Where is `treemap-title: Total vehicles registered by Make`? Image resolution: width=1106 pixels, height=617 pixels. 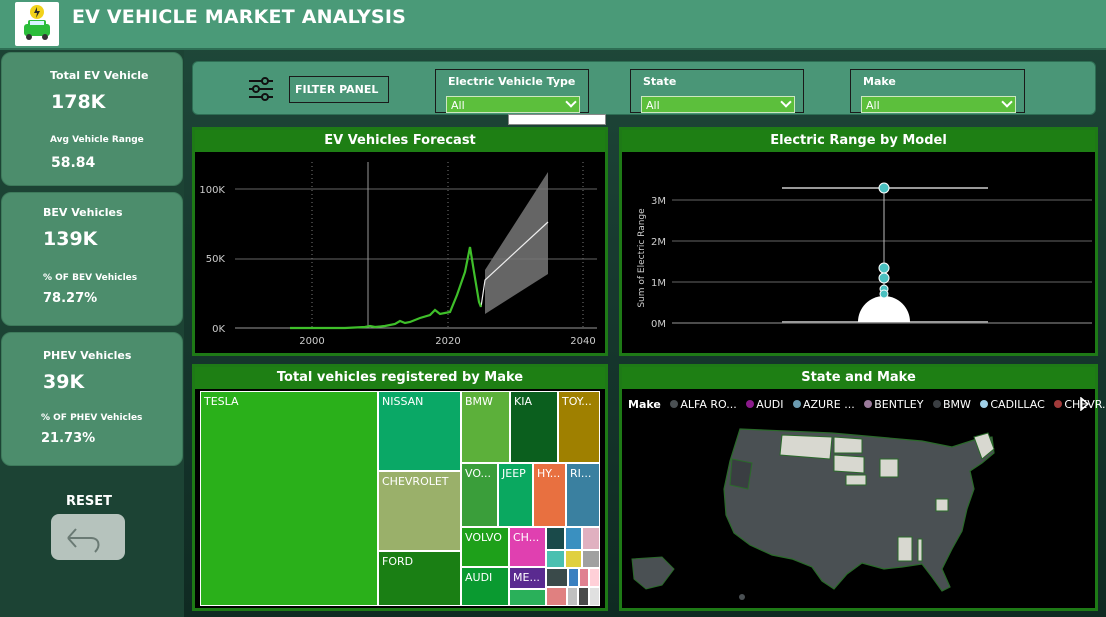
treemap-title: Total vehicles registered by Make is located at coordinates (400, 378).